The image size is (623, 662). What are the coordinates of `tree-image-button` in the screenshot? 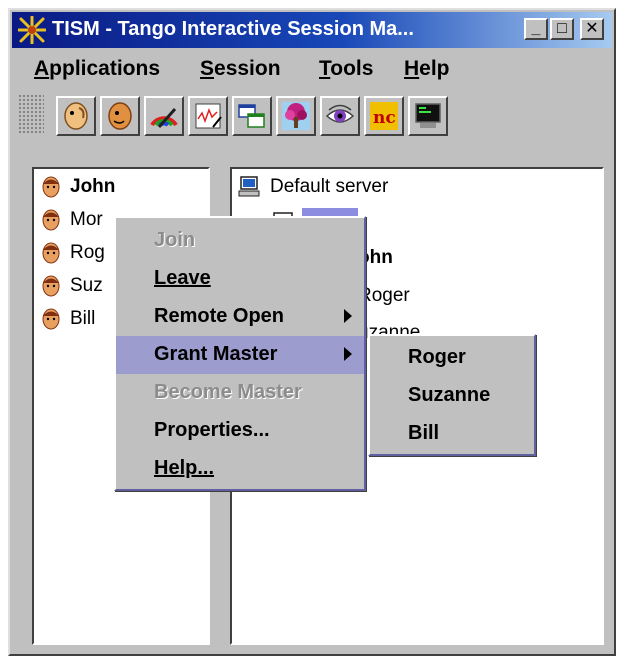 It's located at (296, 116).